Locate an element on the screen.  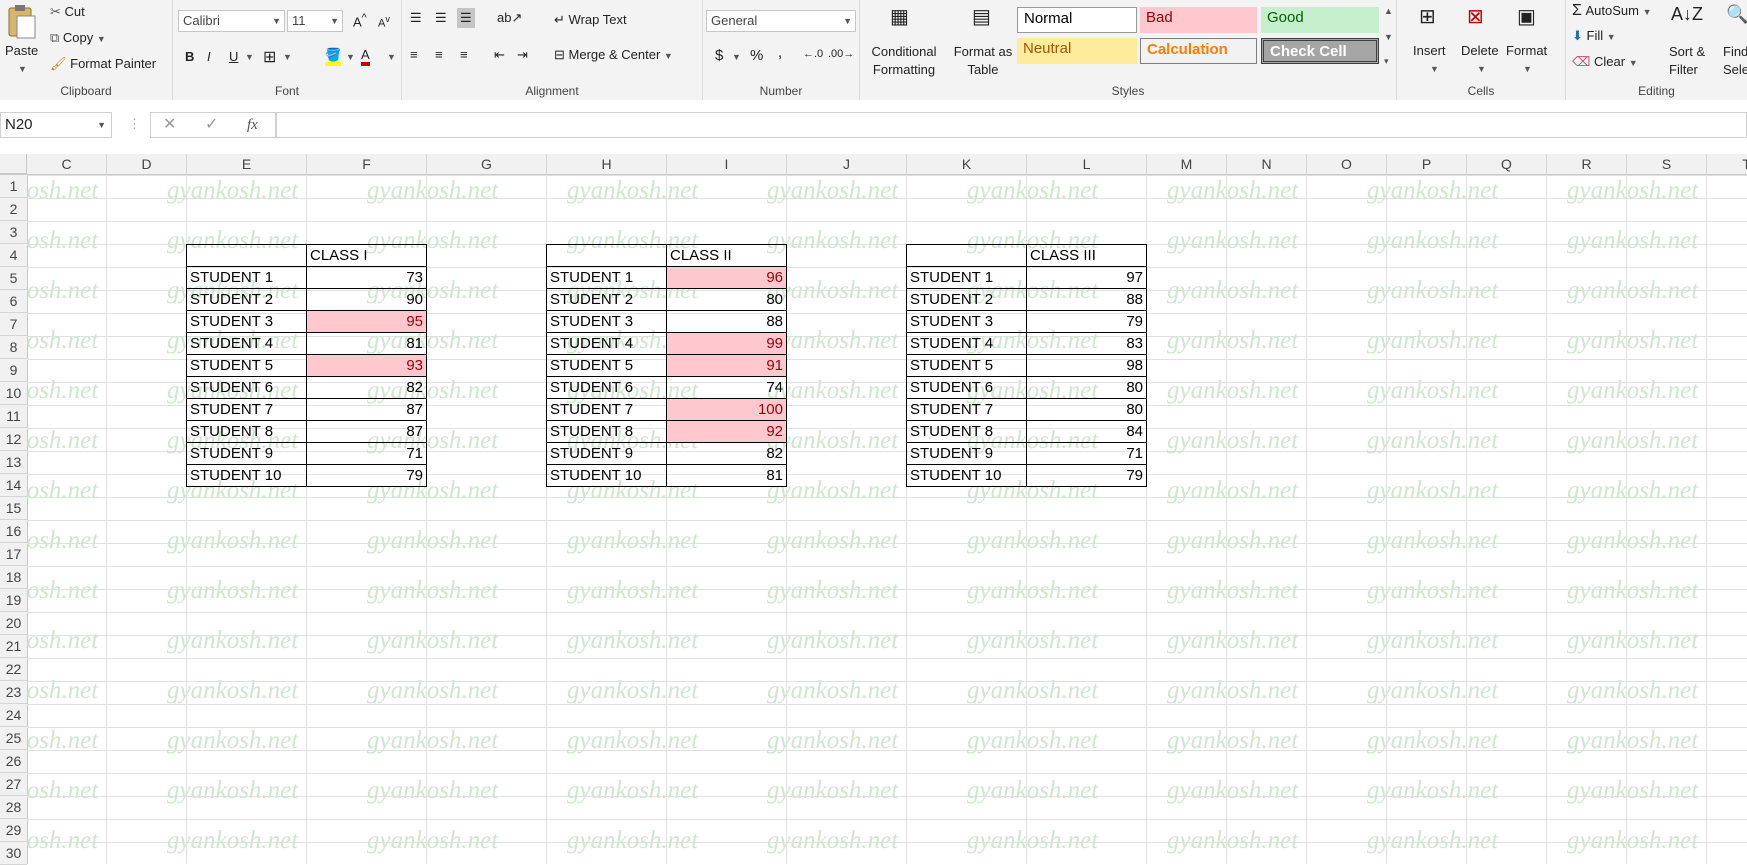
style-check-cell: Check Cell is located at coordinates (1320, 51).